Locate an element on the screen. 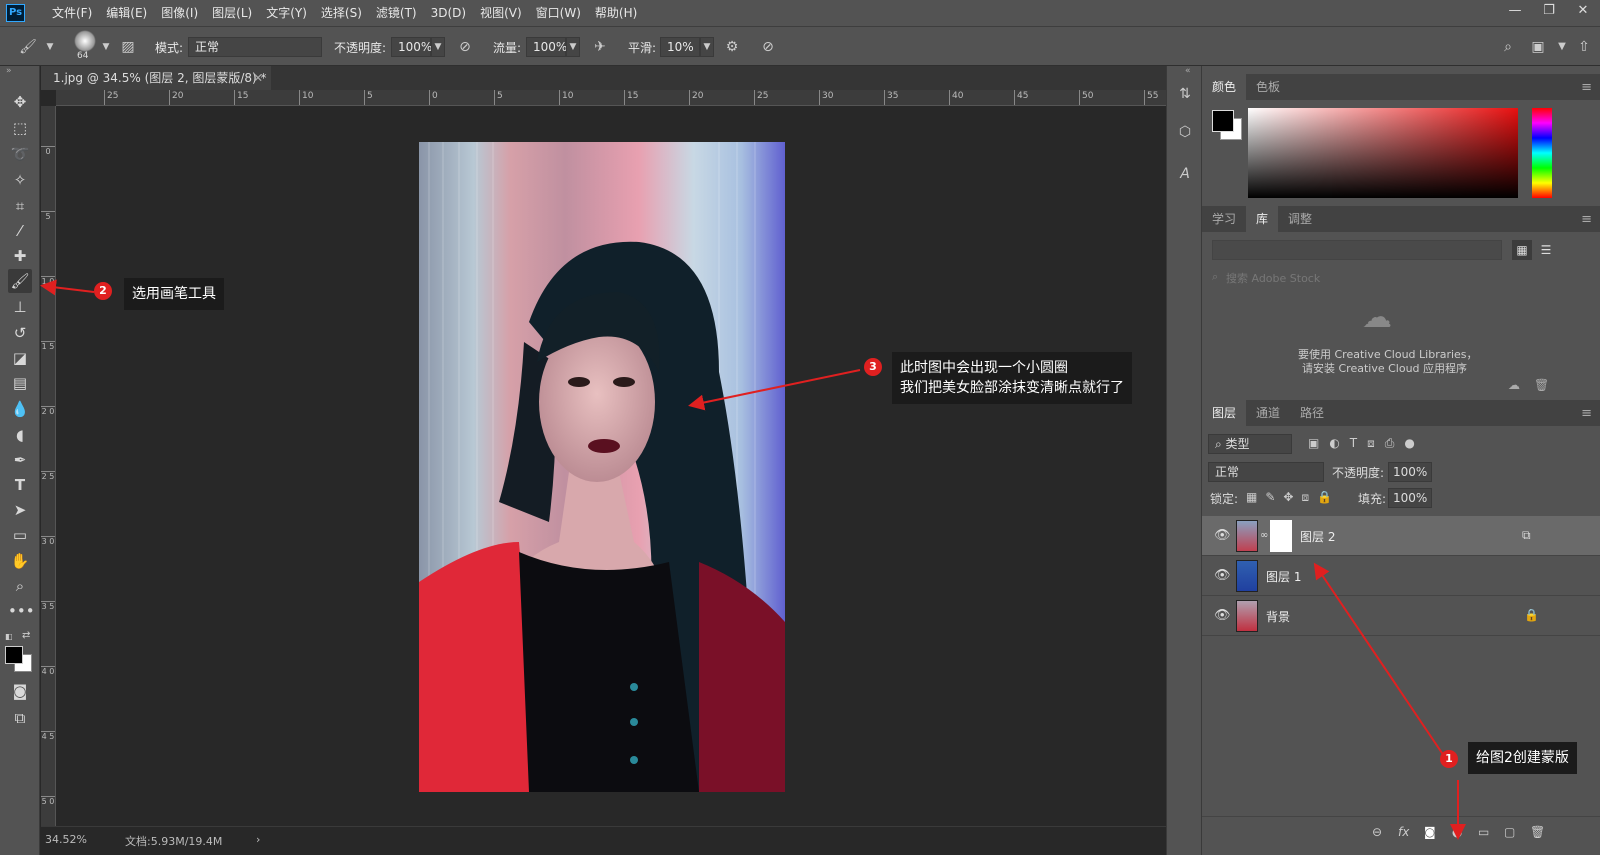  callout-text: 给图2创建蒙版 is located at coordinates (1522, 758).